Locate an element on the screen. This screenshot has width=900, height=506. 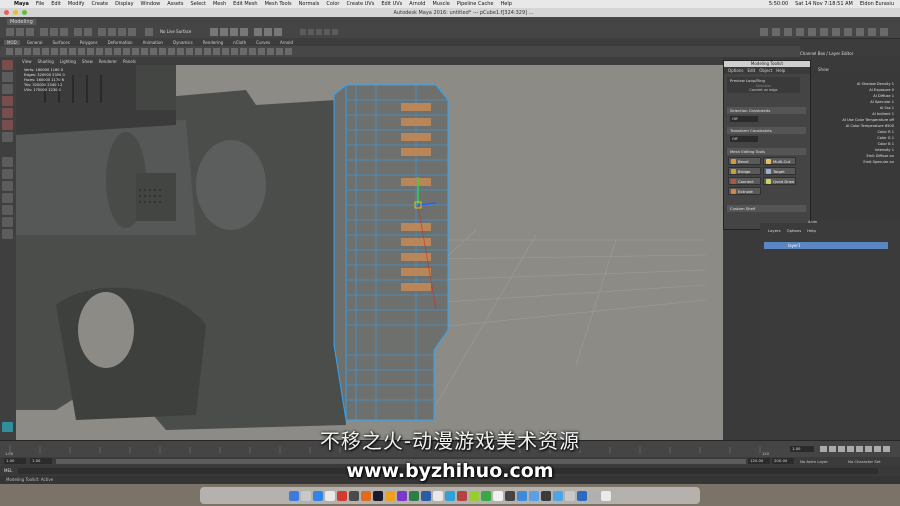
layers-menu-help: Help is located at coordinates (811, 230).